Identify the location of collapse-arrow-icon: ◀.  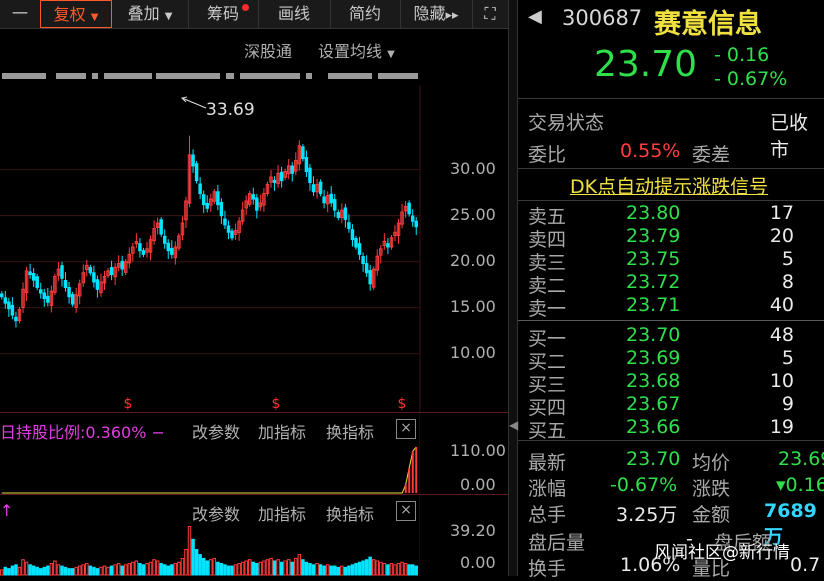
(513, 425).